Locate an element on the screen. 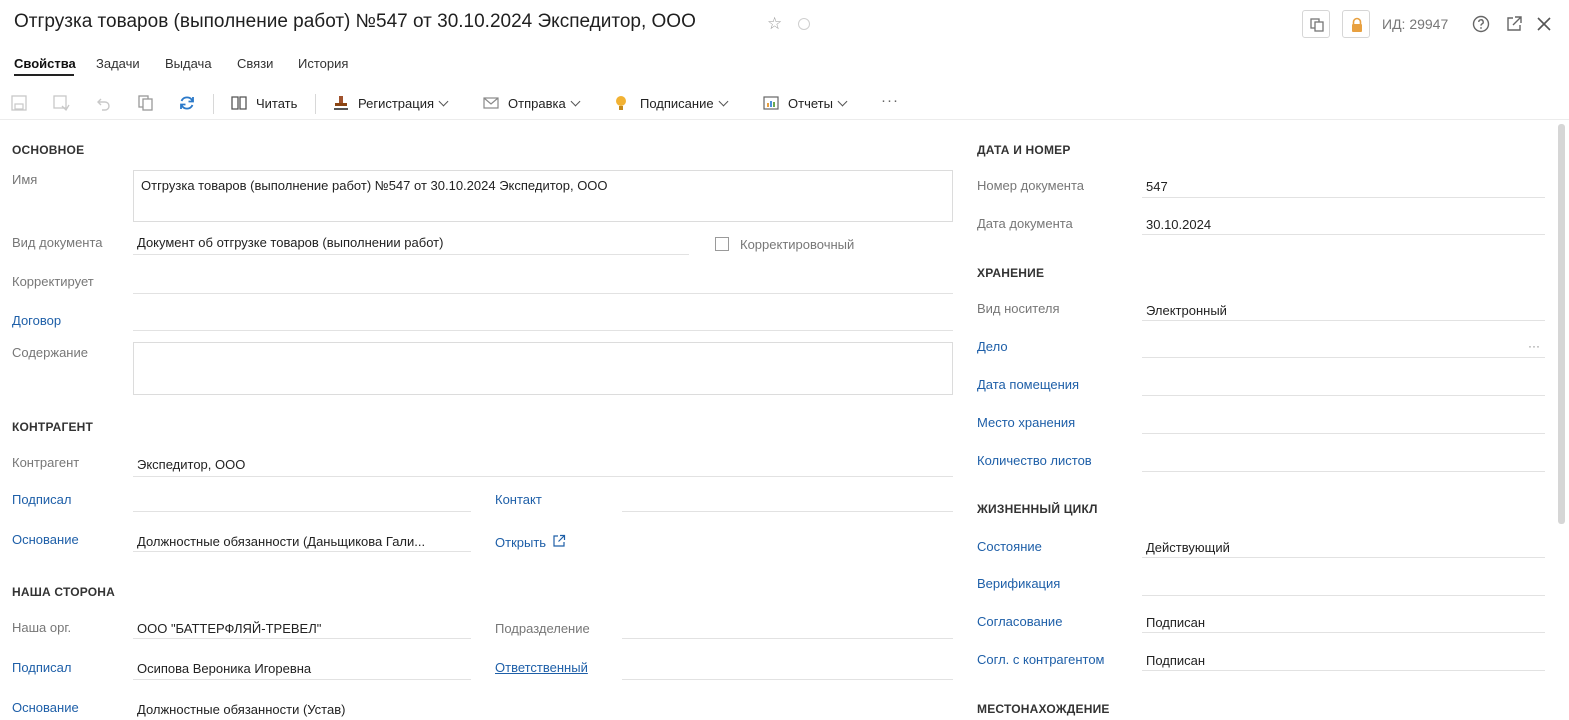 Image resolution: width=1569 pixels, height=720 pixels. doc-number-field: 547 is located at coordinates (1341, 186).